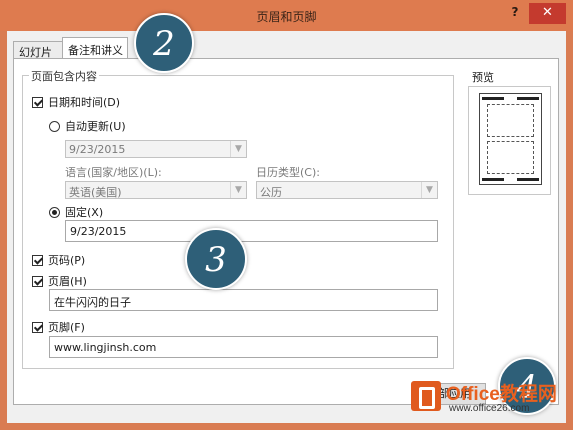  What do you see at coordinates (489, 408) in the screenshot?
I see `watermark-url: www.office26.com` at bounding box center [489, 408].